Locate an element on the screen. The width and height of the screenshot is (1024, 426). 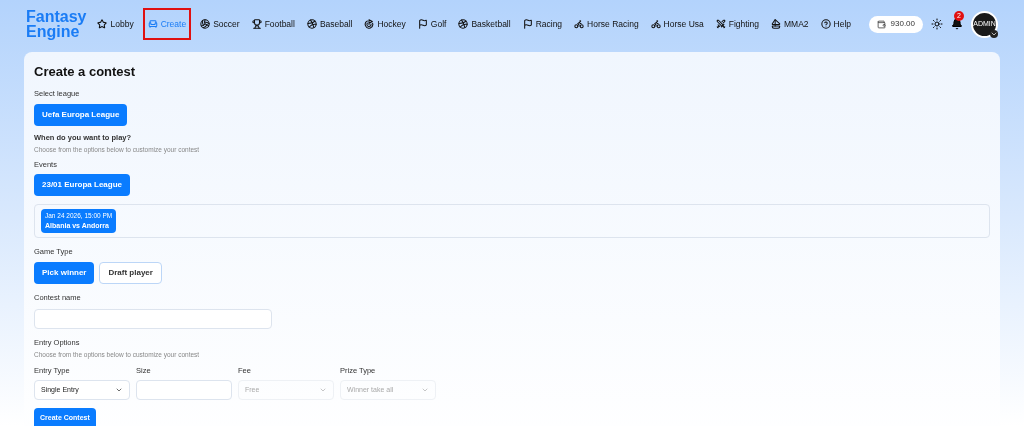
seat-icon is located at coordinates (152, 24).